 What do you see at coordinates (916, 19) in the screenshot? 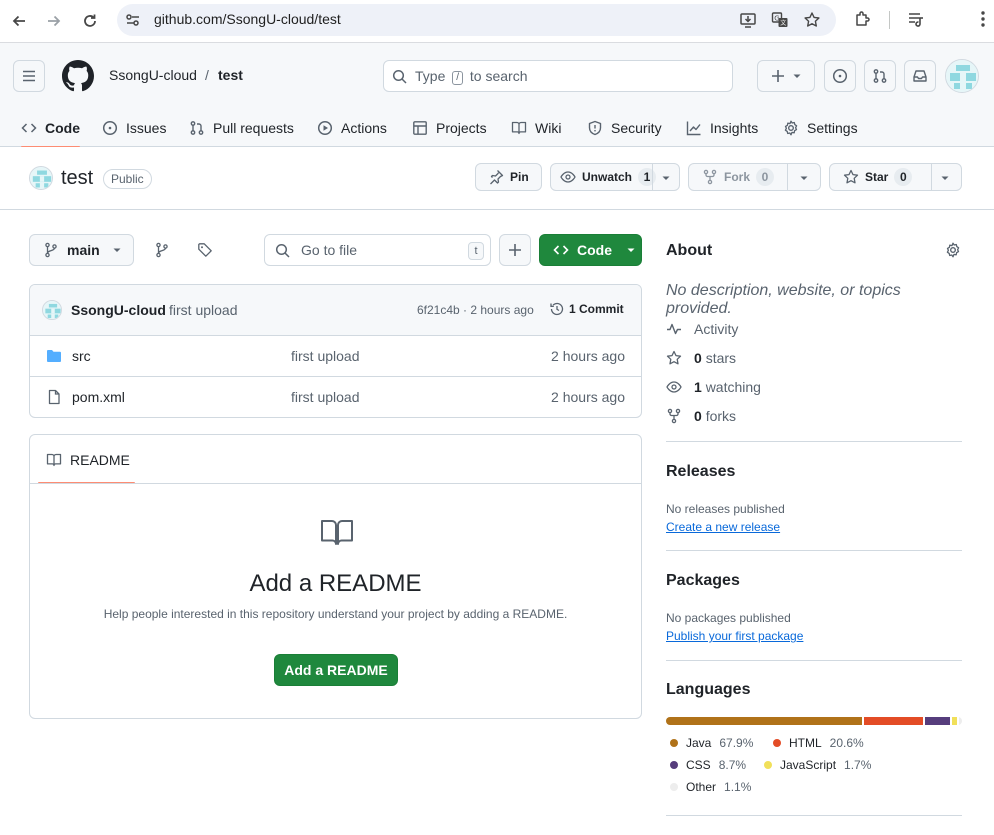
I see `reading-list-icon` at bounding box center [916, 19].